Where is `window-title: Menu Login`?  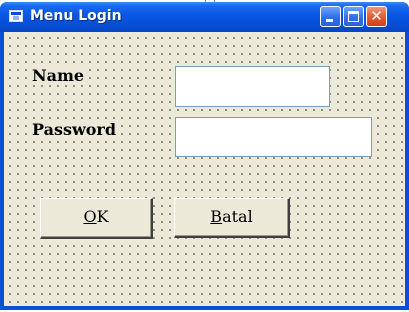 window-title: Menu Login is located at coordinates (76, 16).